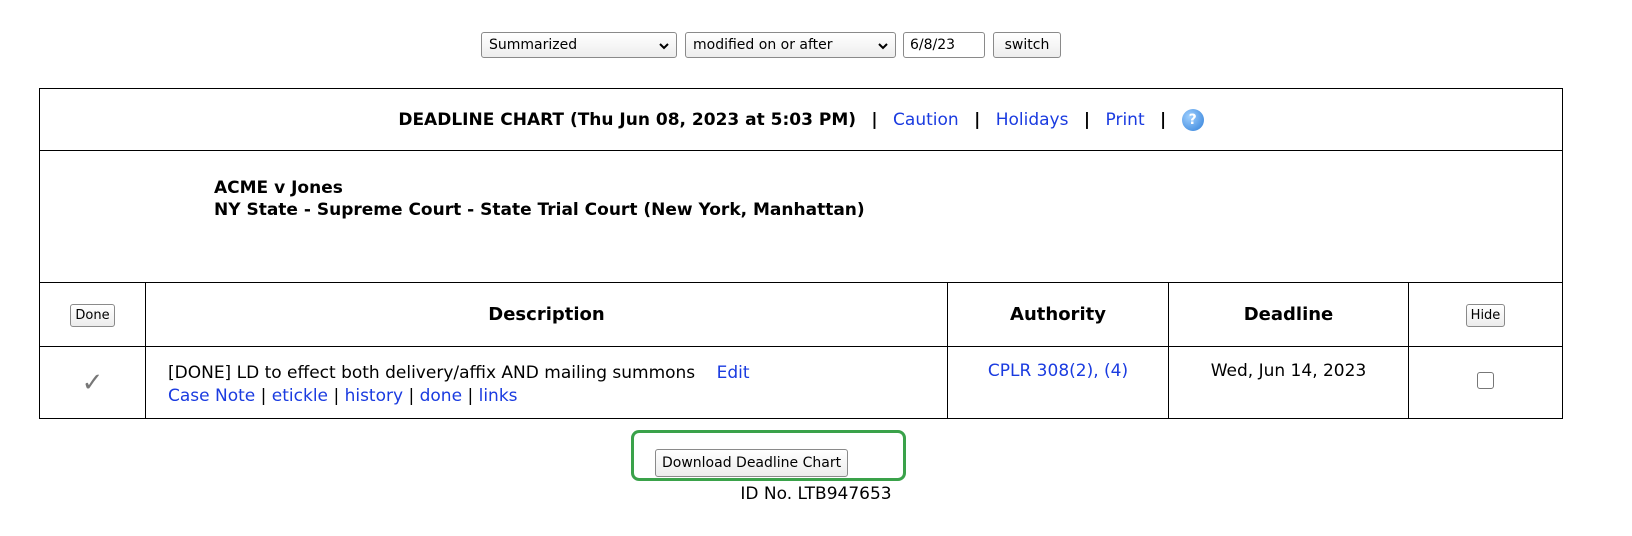 This screenshot has height=536, width=1632. Describe the element at coordinates (926, 120) in the screenshot. I see `caution-link: Caution` at that location.